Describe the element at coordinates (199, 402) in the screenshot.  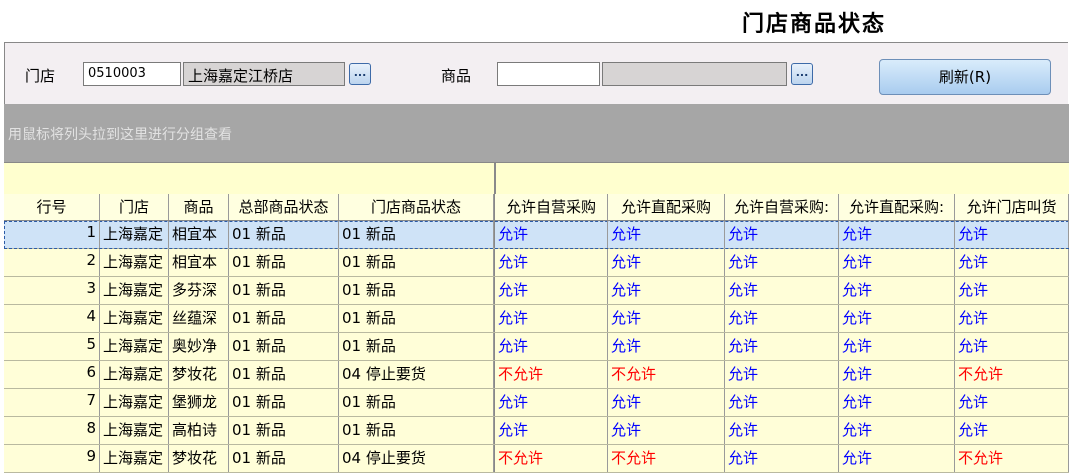
I see `product-cell: 堡狮龙` at that location.